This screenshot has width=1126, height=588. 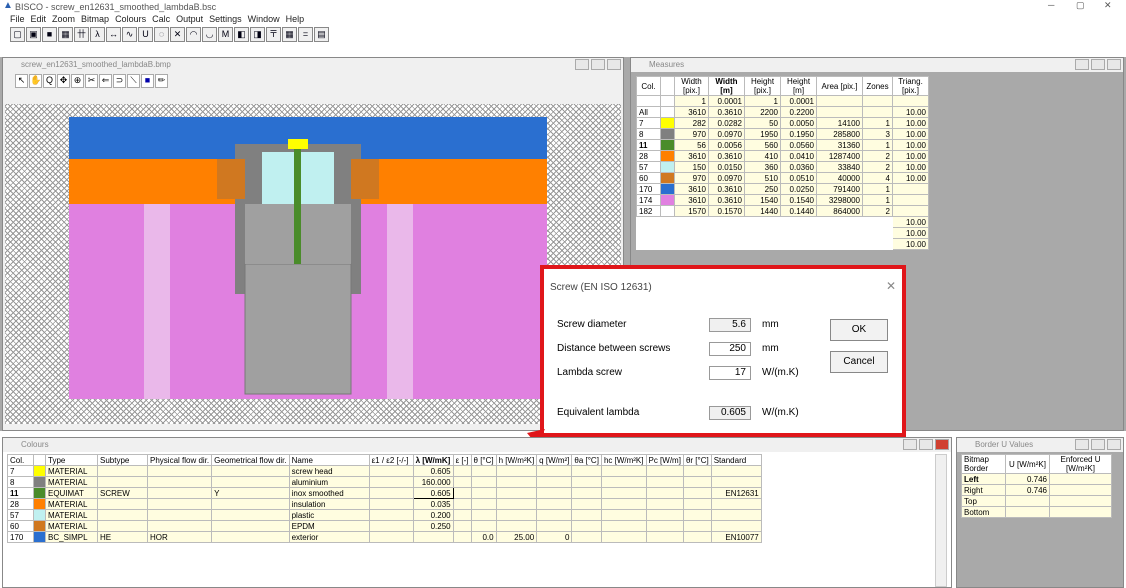 I want to click on table-cell: 0.1440, so click(x=798, y=211).